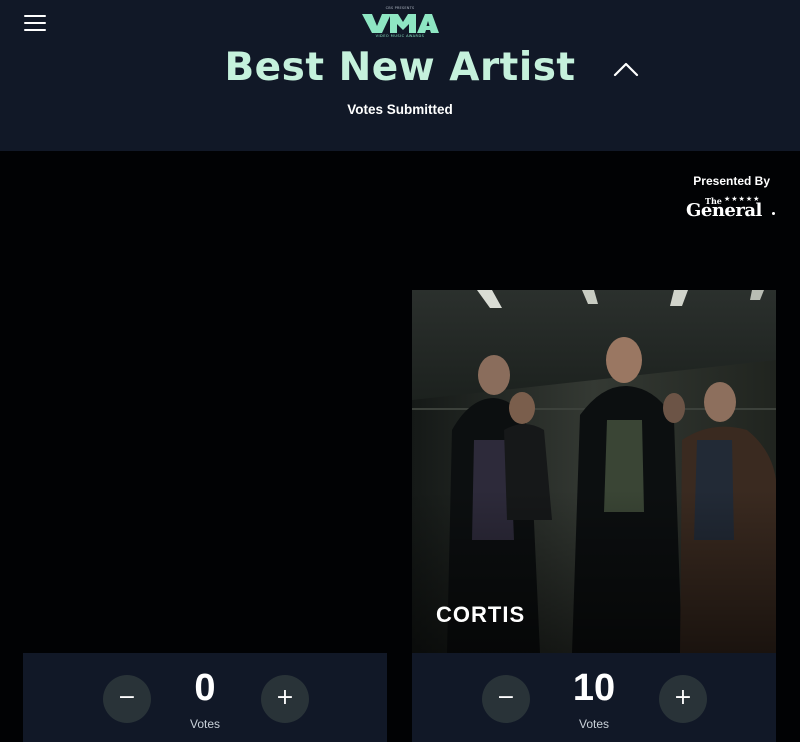  I want to click on vma-logo: CBS PRESENTS VIDEO MUSIC AWARDS, so click(400, 23).